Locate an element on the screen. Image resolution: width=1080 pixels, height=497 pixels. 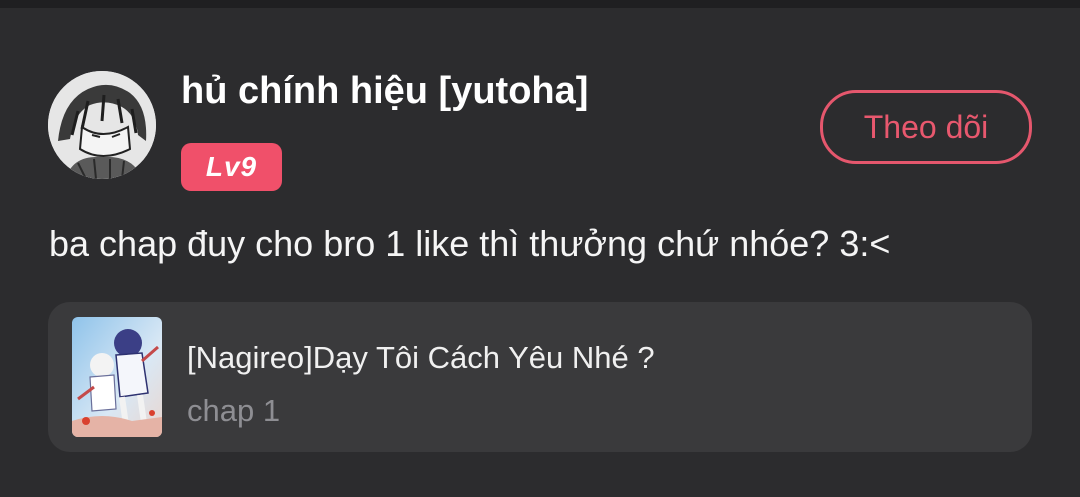
level-badge-label: Lv9 is located at coordinates (231, 166).